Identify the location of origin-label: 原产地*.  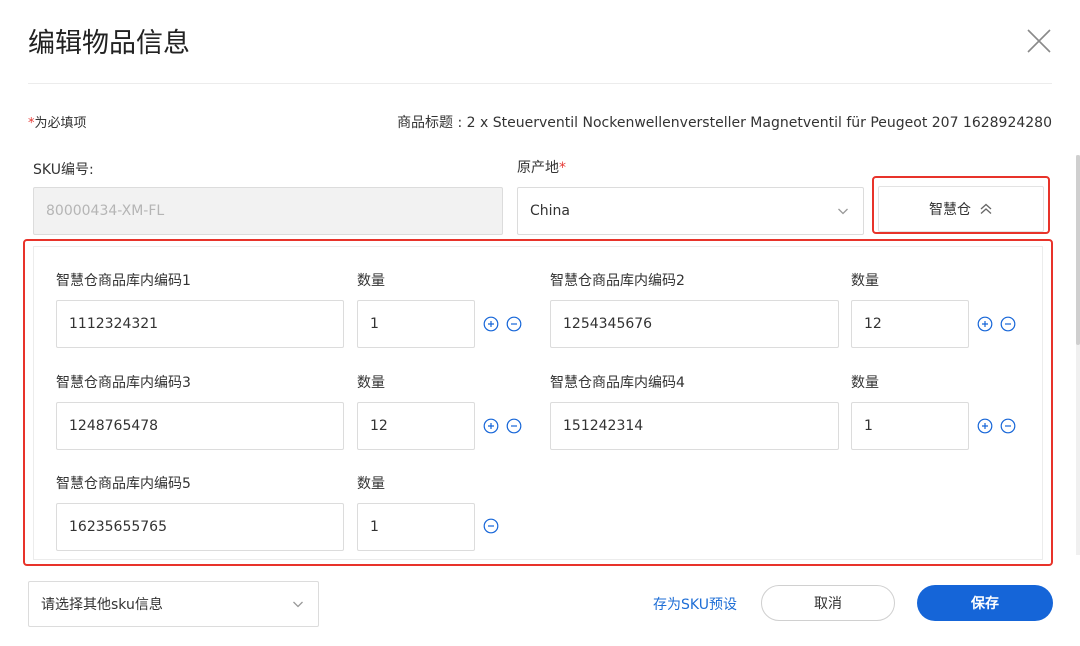
(541, 167).